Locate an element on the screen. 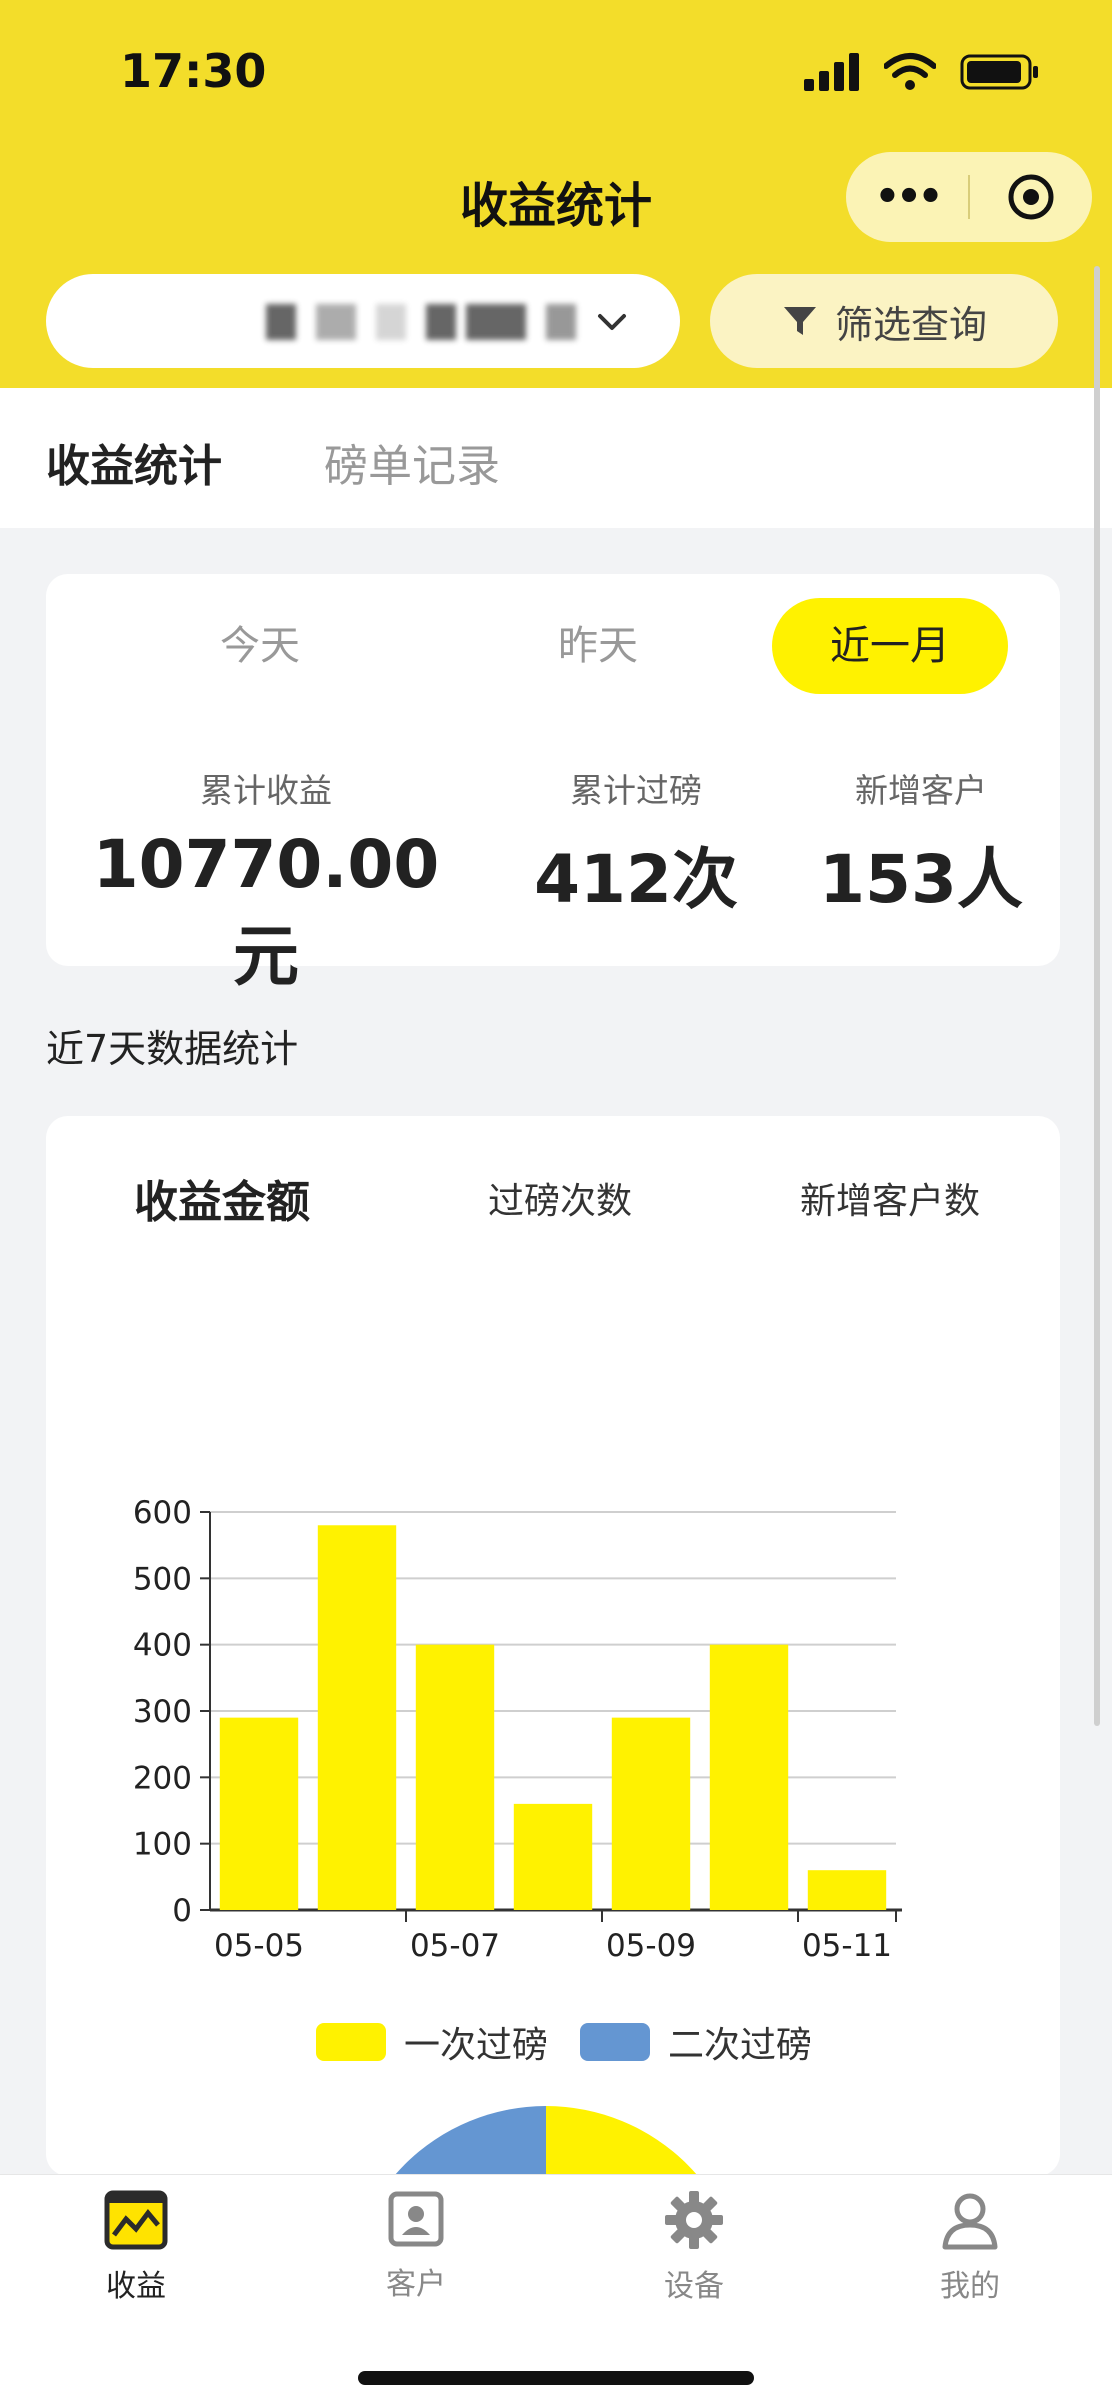 The image size is (1112, 2407). chart-icon is located at coordinates (136, 2220).